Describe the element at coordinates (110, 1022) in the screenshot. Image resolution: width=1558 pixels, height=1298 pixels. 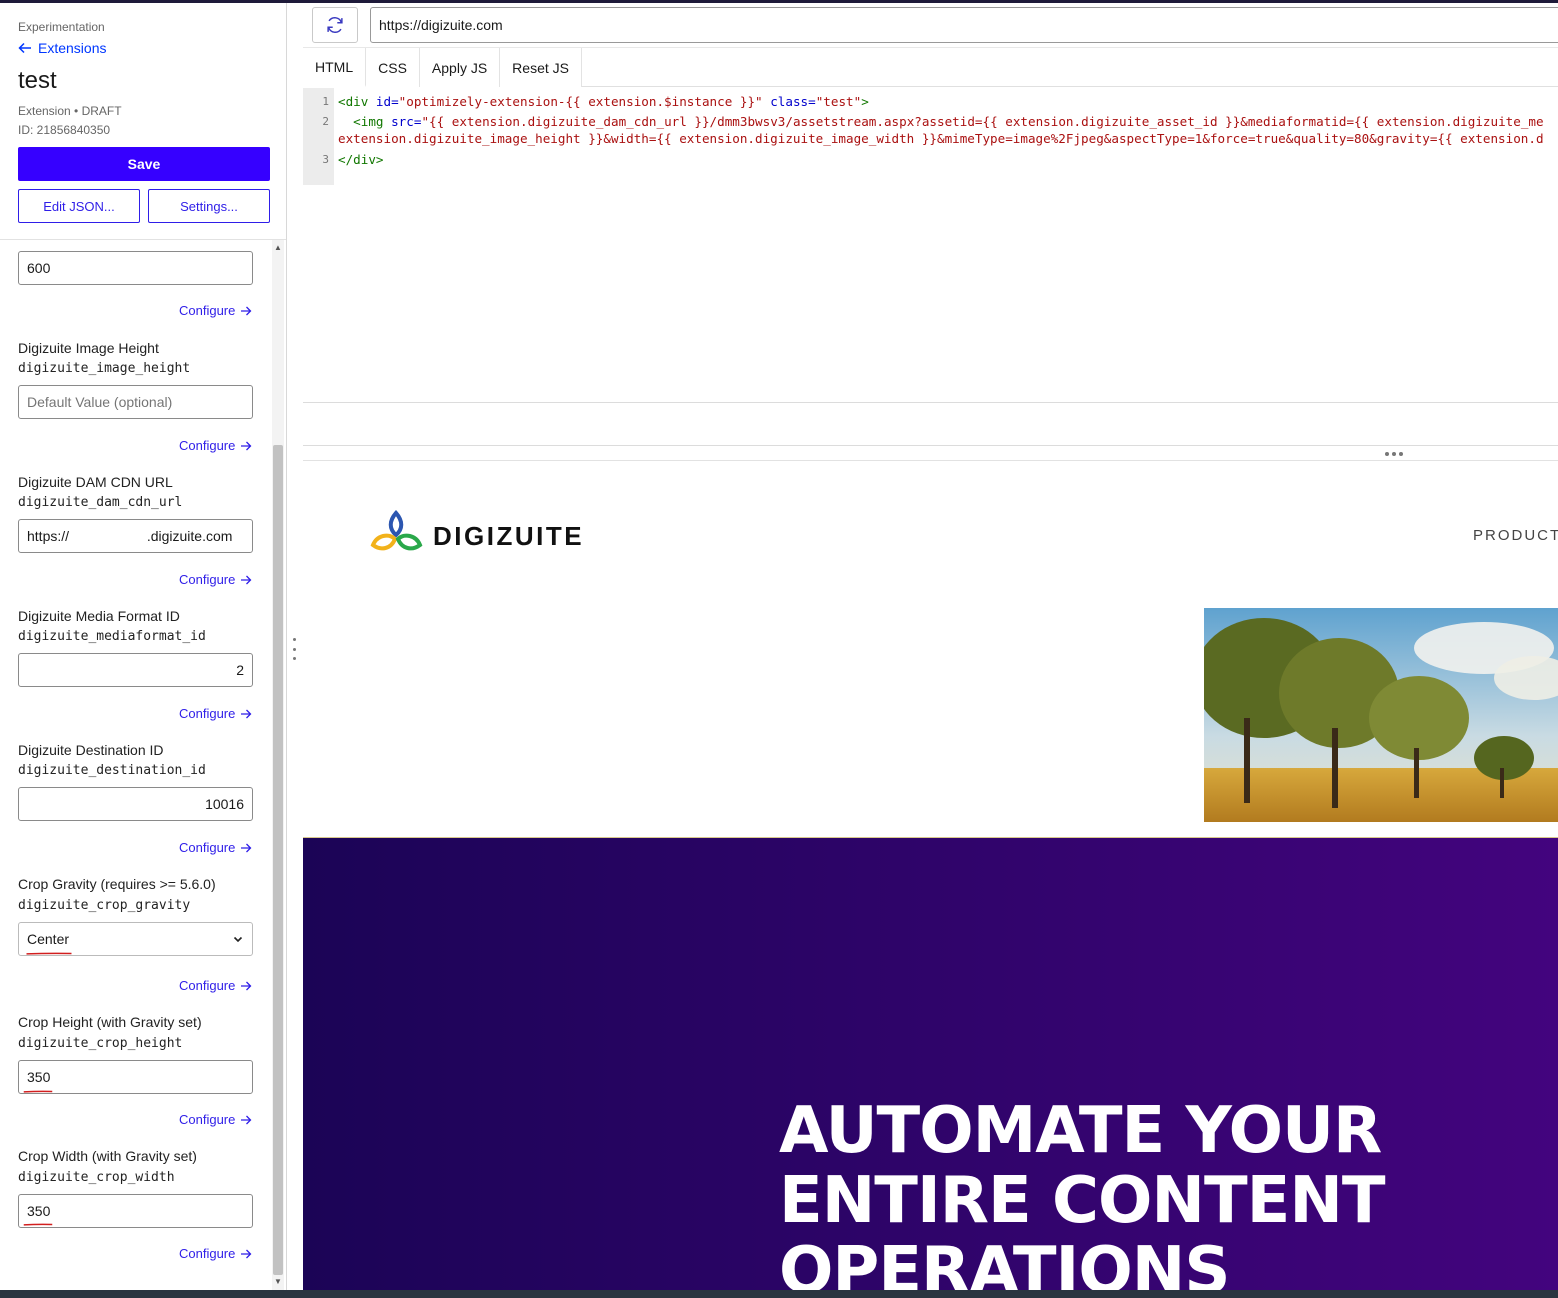
I see `field-label: Crop Height (with Gravity set)` at that location.